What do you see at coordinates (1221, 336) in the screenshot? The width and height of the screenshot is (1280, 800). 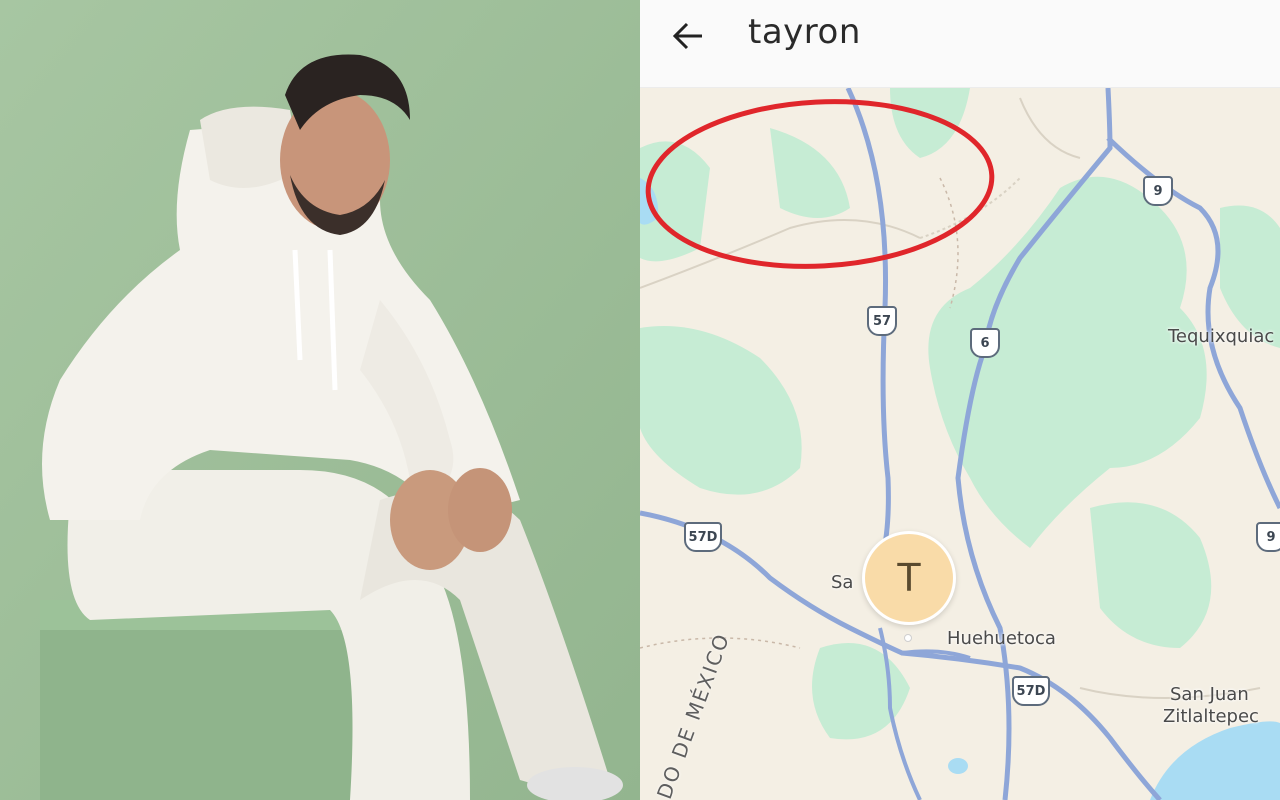 I see `place-label-tequixquiac: Tequixquiac` at bounding box center [1221, 336].